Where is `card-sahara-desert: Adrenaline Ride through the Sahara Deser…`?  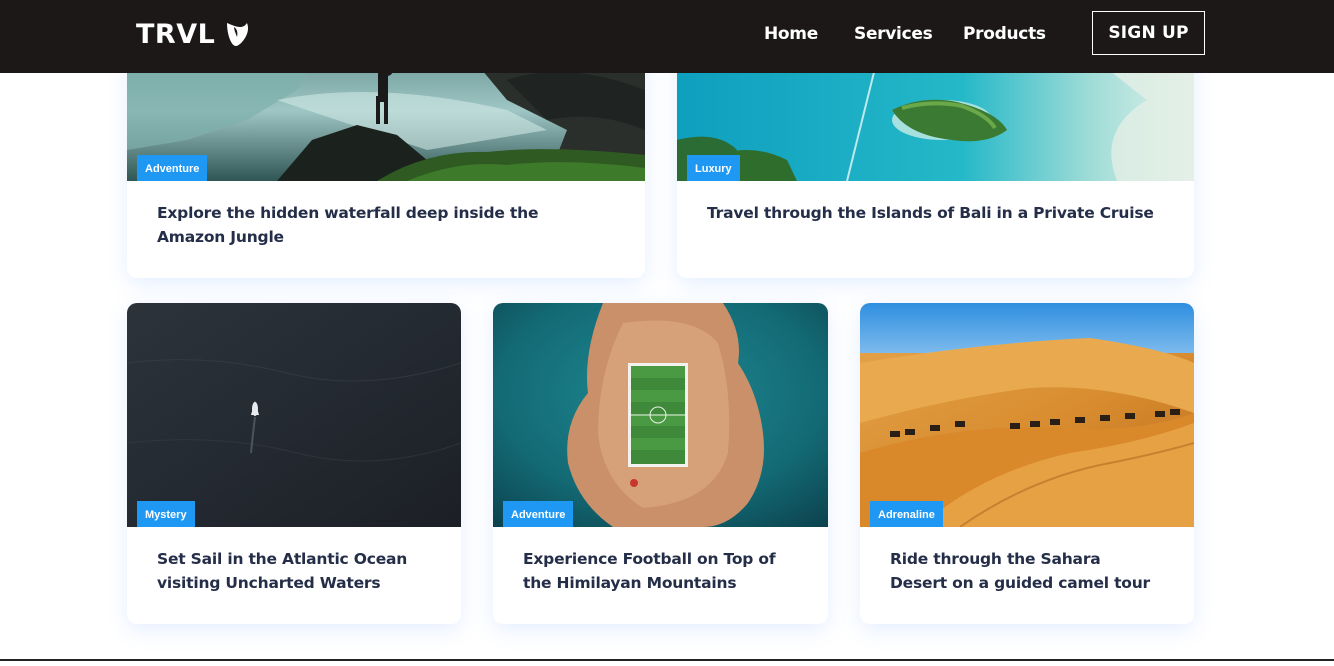
card-sahara-desert: Adrenaline Ride through the Sahara Deser… is located at coordinates (1027, 463).